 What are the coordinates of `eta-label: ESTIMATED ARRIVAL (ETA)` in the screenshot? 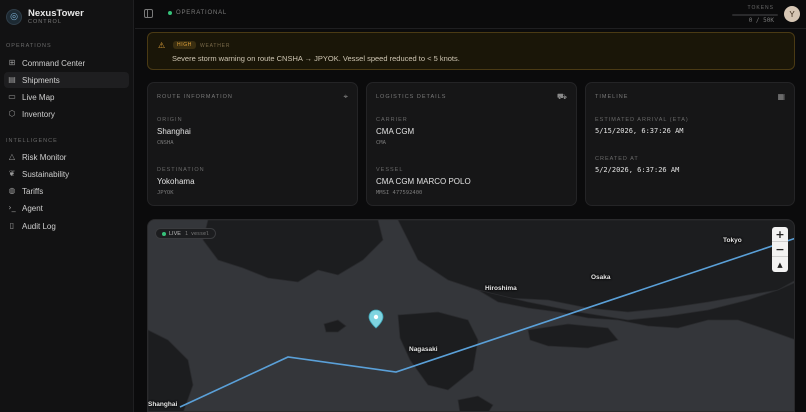 It's located at (642, 120).